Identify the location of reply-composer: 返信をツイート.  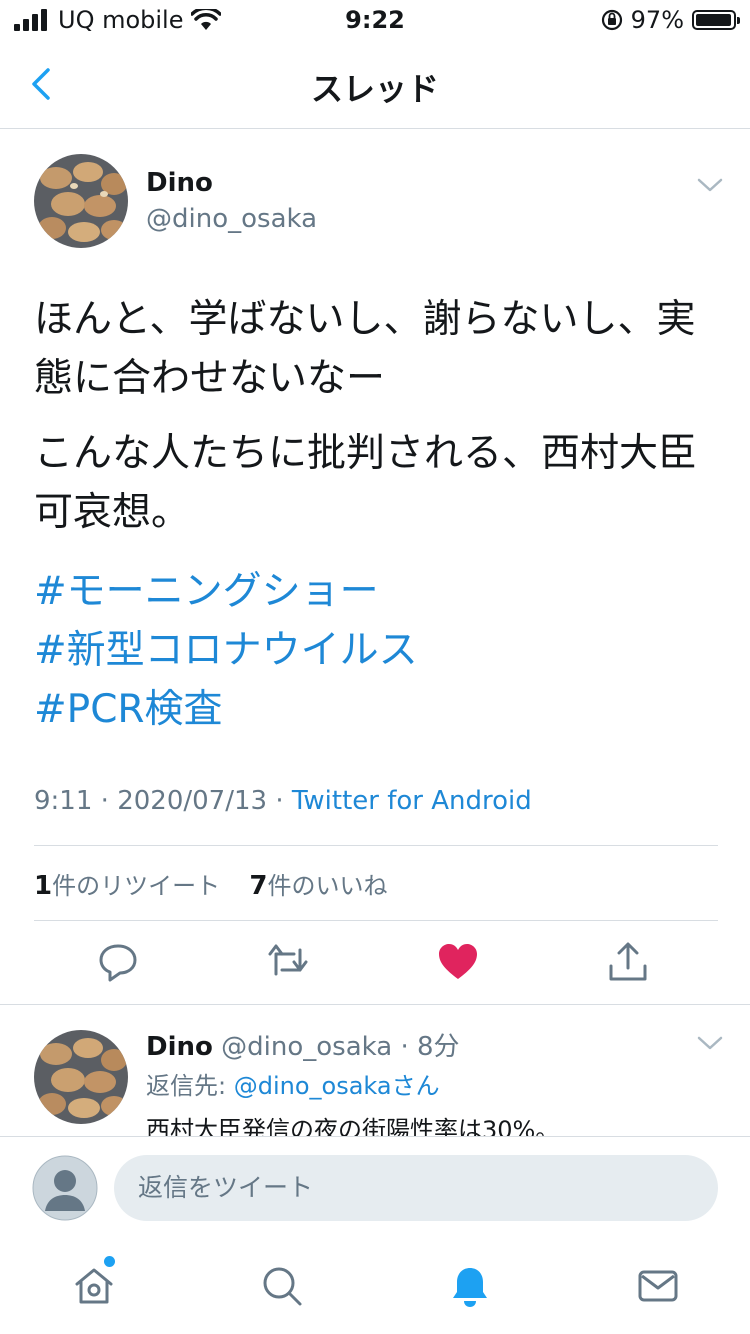
(375, 1186).